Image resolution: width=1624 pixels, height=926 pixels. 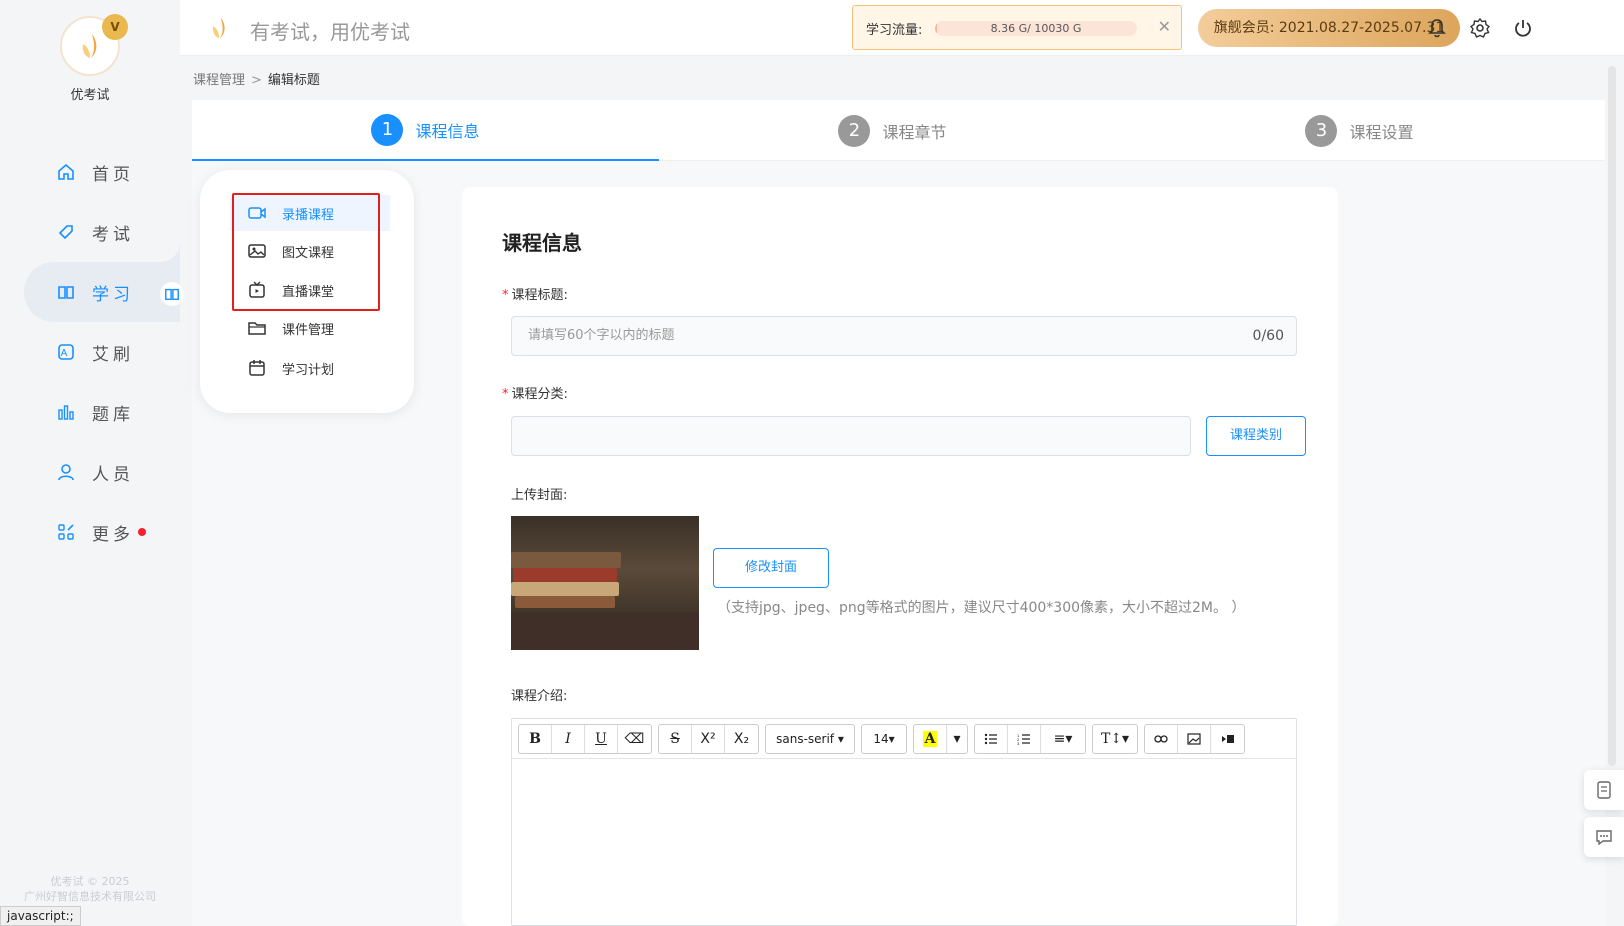 I want to click on font-family-select: sans-serif ▾, so click(x=810, y=739).